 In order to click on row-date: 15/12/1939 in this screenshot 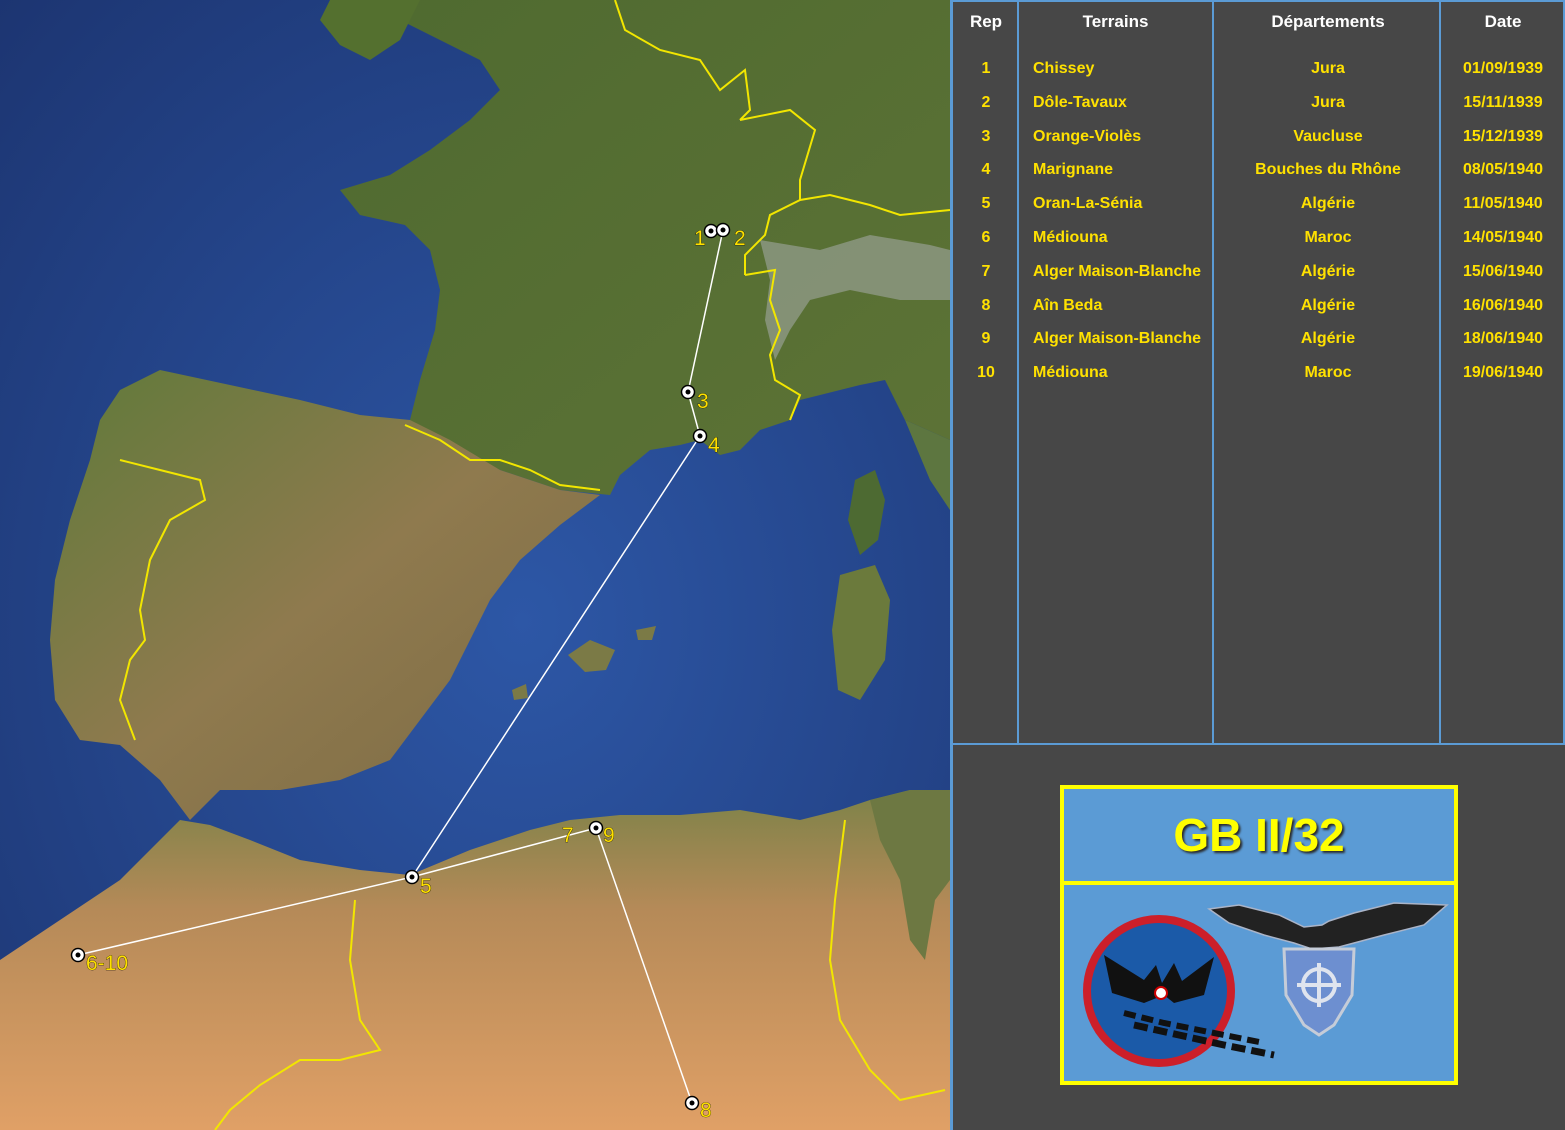, I will do `click(1503, 136)`.